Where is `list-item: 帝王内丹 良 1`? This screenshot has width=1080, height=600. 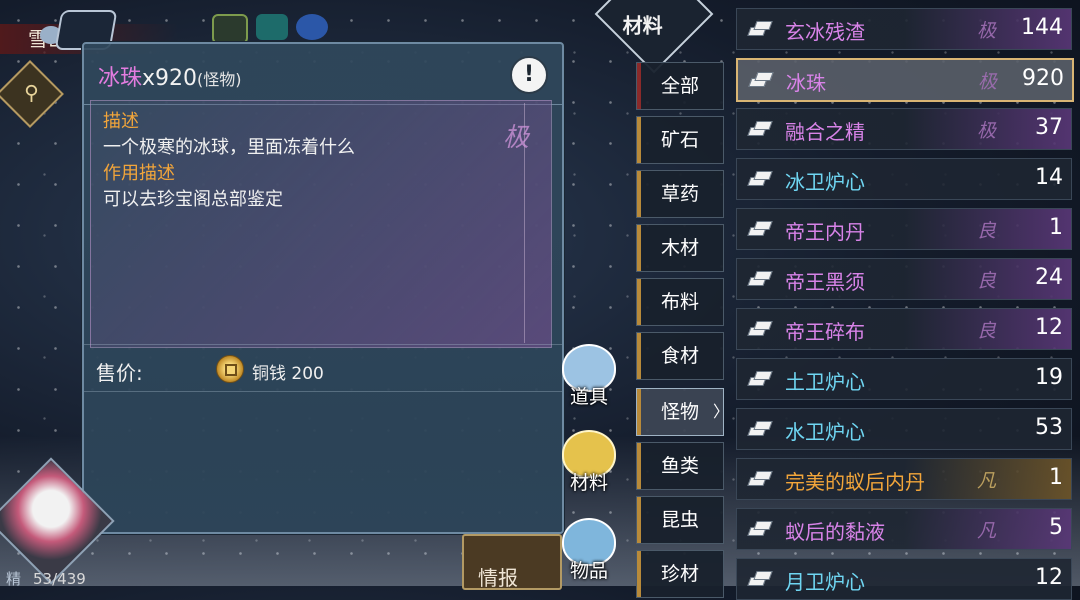
list-item: 帝王内丹 良 1 is located at coordinates (904, 229).